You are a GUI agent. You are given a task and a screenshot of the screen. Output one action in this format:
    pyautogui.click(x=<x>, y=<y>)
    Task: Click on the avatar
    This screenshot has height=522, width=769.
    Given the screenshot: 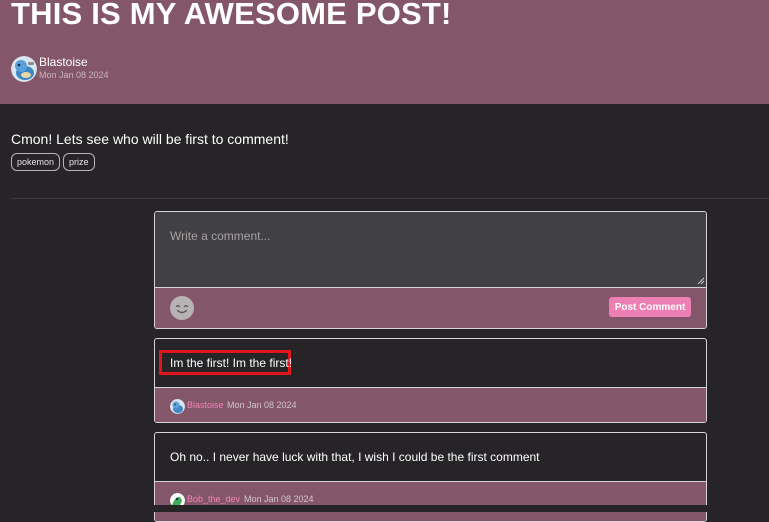 What is the action you would take?
    pyautogui.click(x=24, y=69)
    